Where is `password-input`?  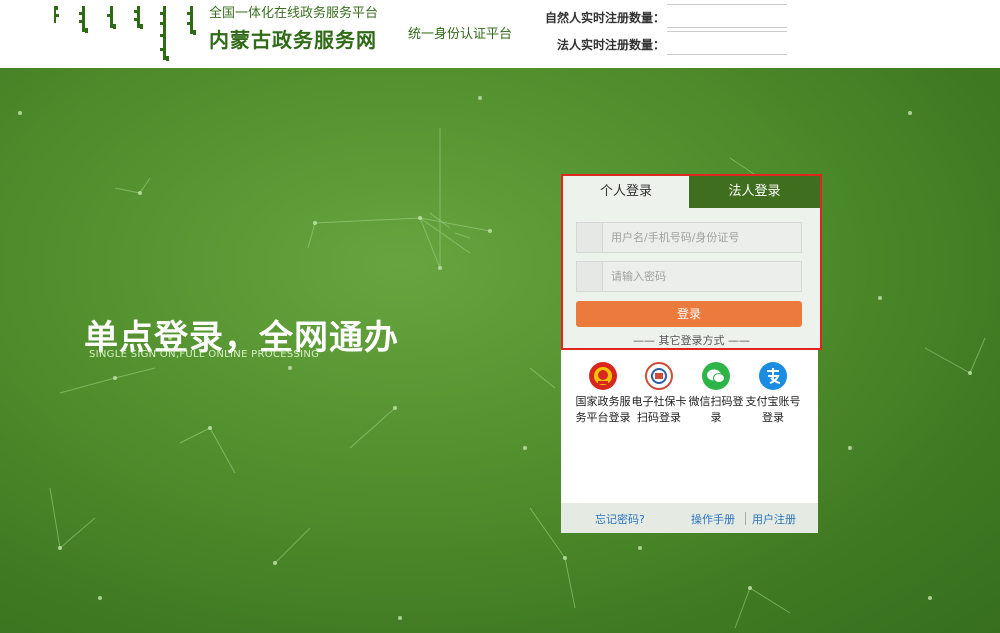
password-input is located at coordinates (704, 276).